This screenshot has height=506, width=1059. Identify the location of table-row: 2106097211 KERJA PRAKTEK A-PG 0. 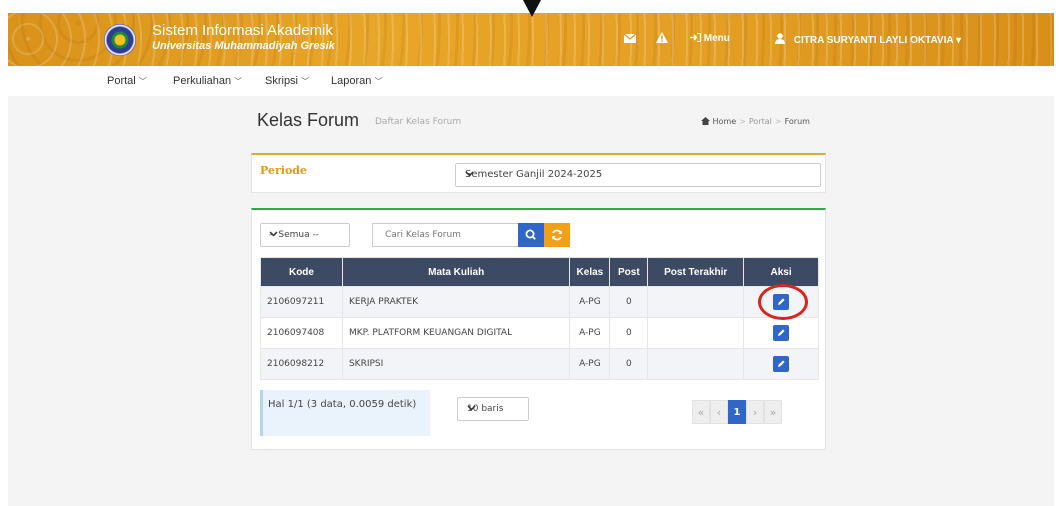
(539, 302).